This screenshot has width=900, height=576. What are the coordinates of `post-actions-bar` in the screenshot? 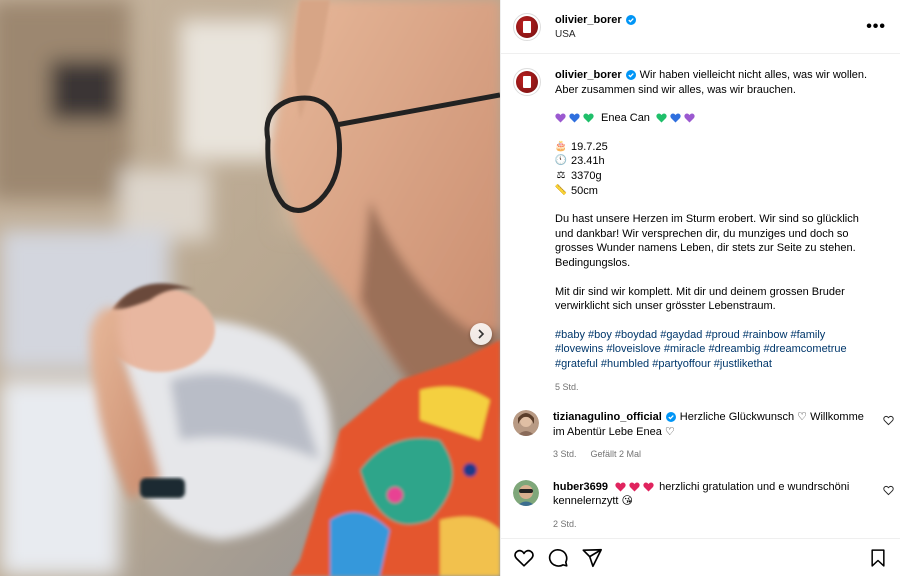 It's located at (700, 557).